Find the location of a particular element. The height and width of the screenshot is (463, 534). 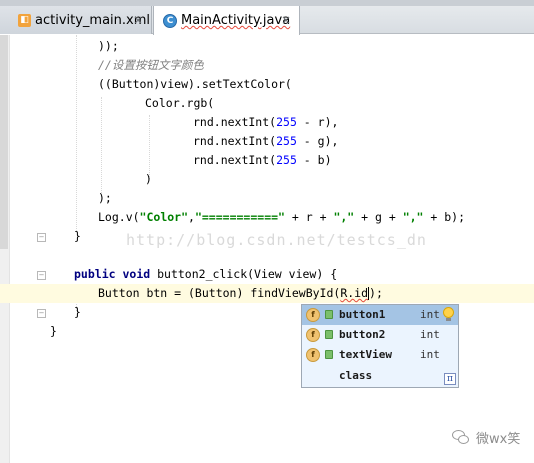

code-line: rnd.nextInt(255 - g), is located at coordinates (266, 141).